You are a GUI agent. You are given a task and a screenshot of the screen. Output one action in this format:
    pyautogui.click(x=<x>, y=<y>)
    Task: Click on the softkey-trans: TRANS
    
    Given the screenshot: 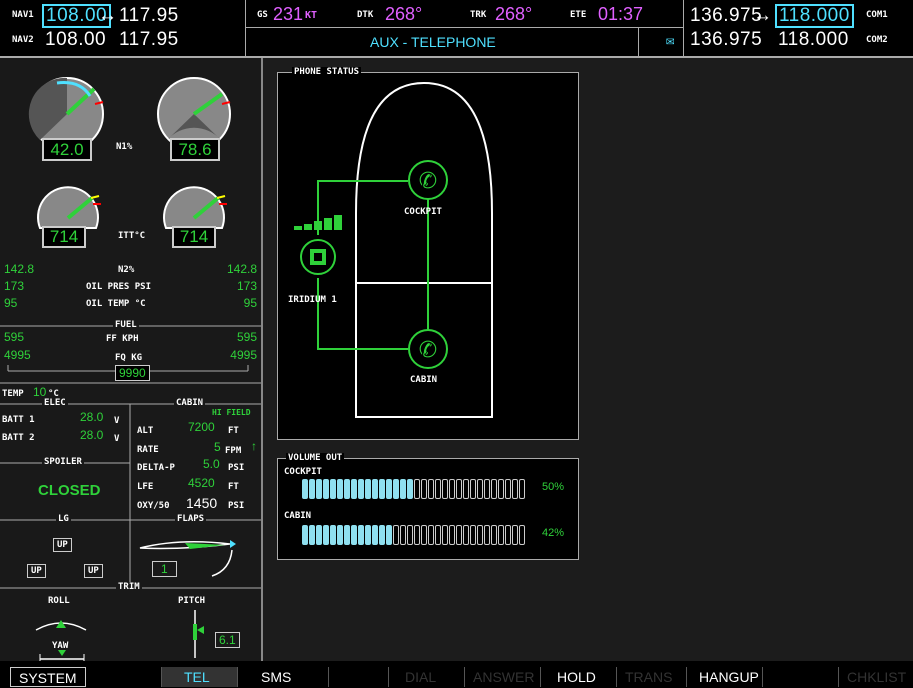 What is the action you would take?
    pyautogui.click(x=652, y=677)
    